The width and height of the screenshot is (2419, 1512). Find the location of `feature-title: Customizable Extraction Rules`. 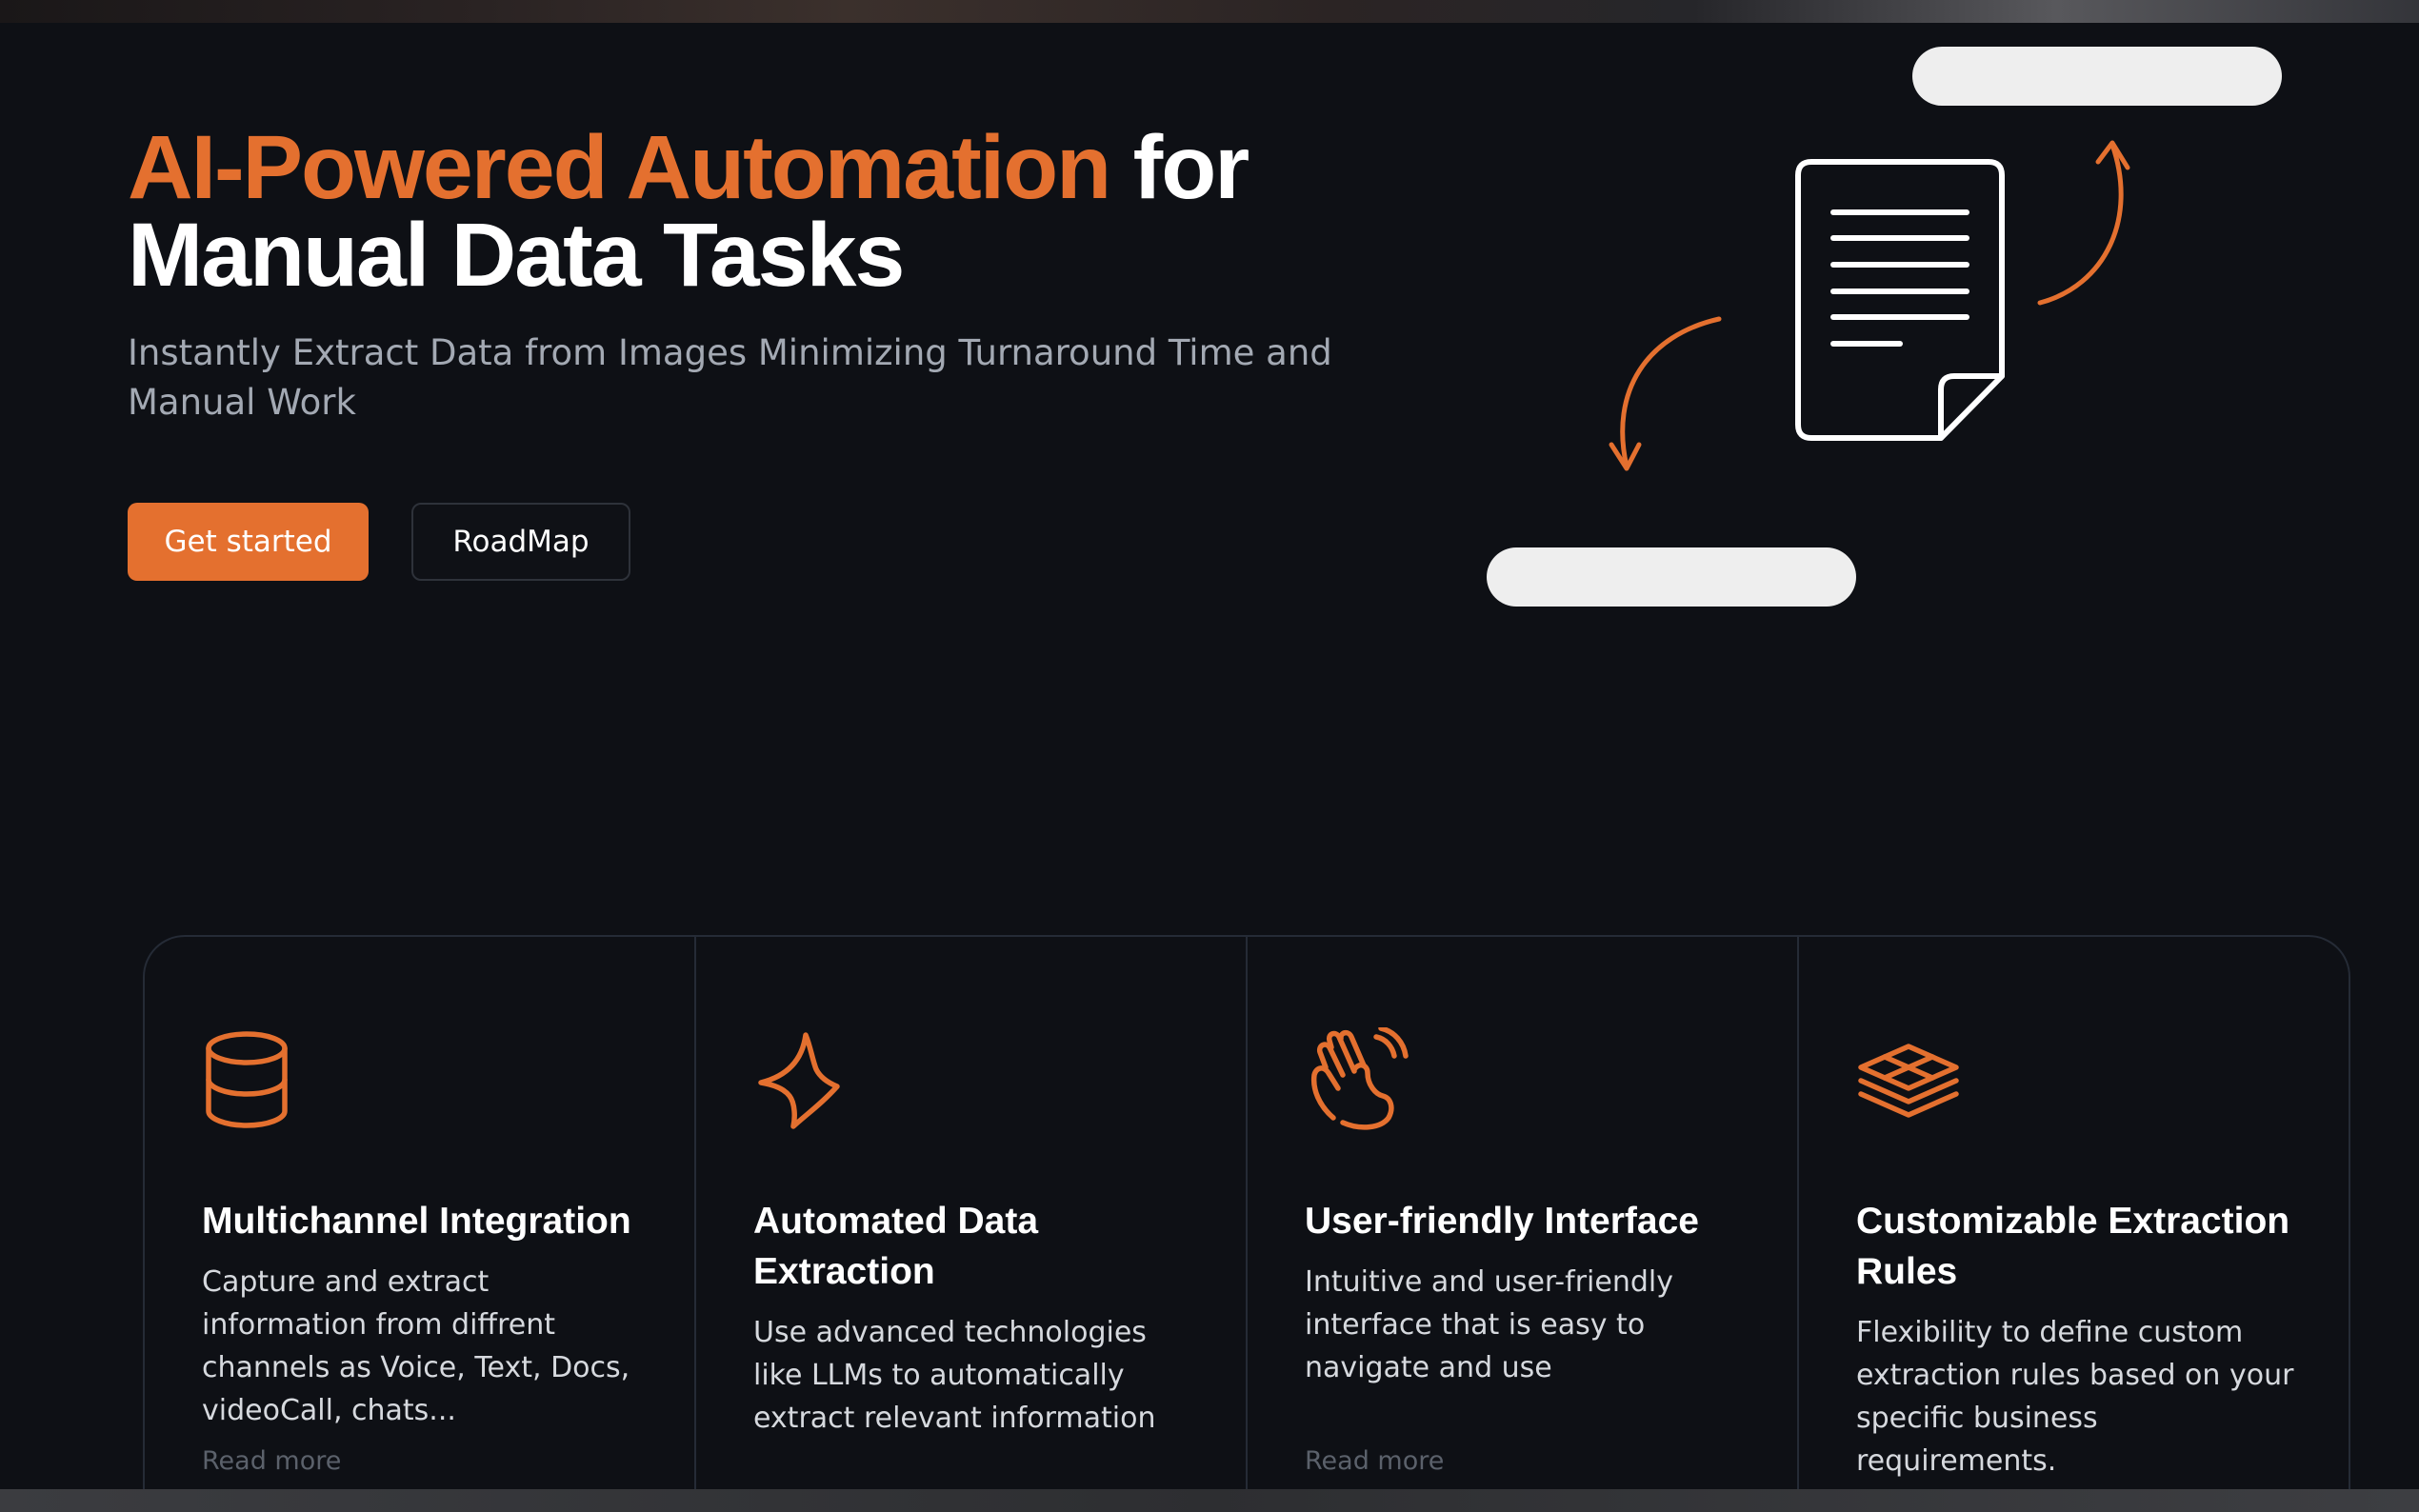

feature-title: Customizable Extraction Rules is located at coordinates (2073, 1246).